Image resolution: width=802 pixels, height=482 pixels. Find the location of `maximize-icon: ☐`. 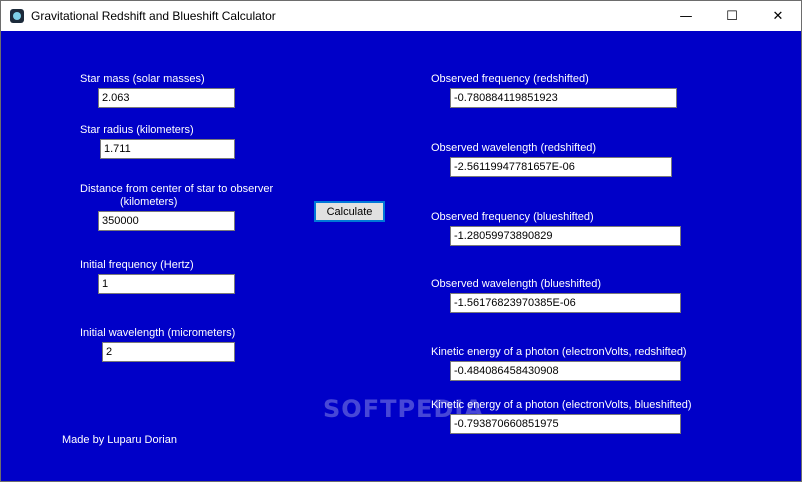

maximize-icon: ☐ is located at coordinates (732, 16).